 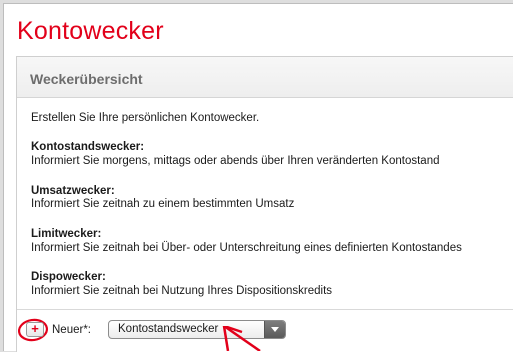 What do you see at coordinates (73, 191) in the screenshot?
I see `section-heading-umsatzwecker: Umsatzwecker:` at bounding box center [73, 191].